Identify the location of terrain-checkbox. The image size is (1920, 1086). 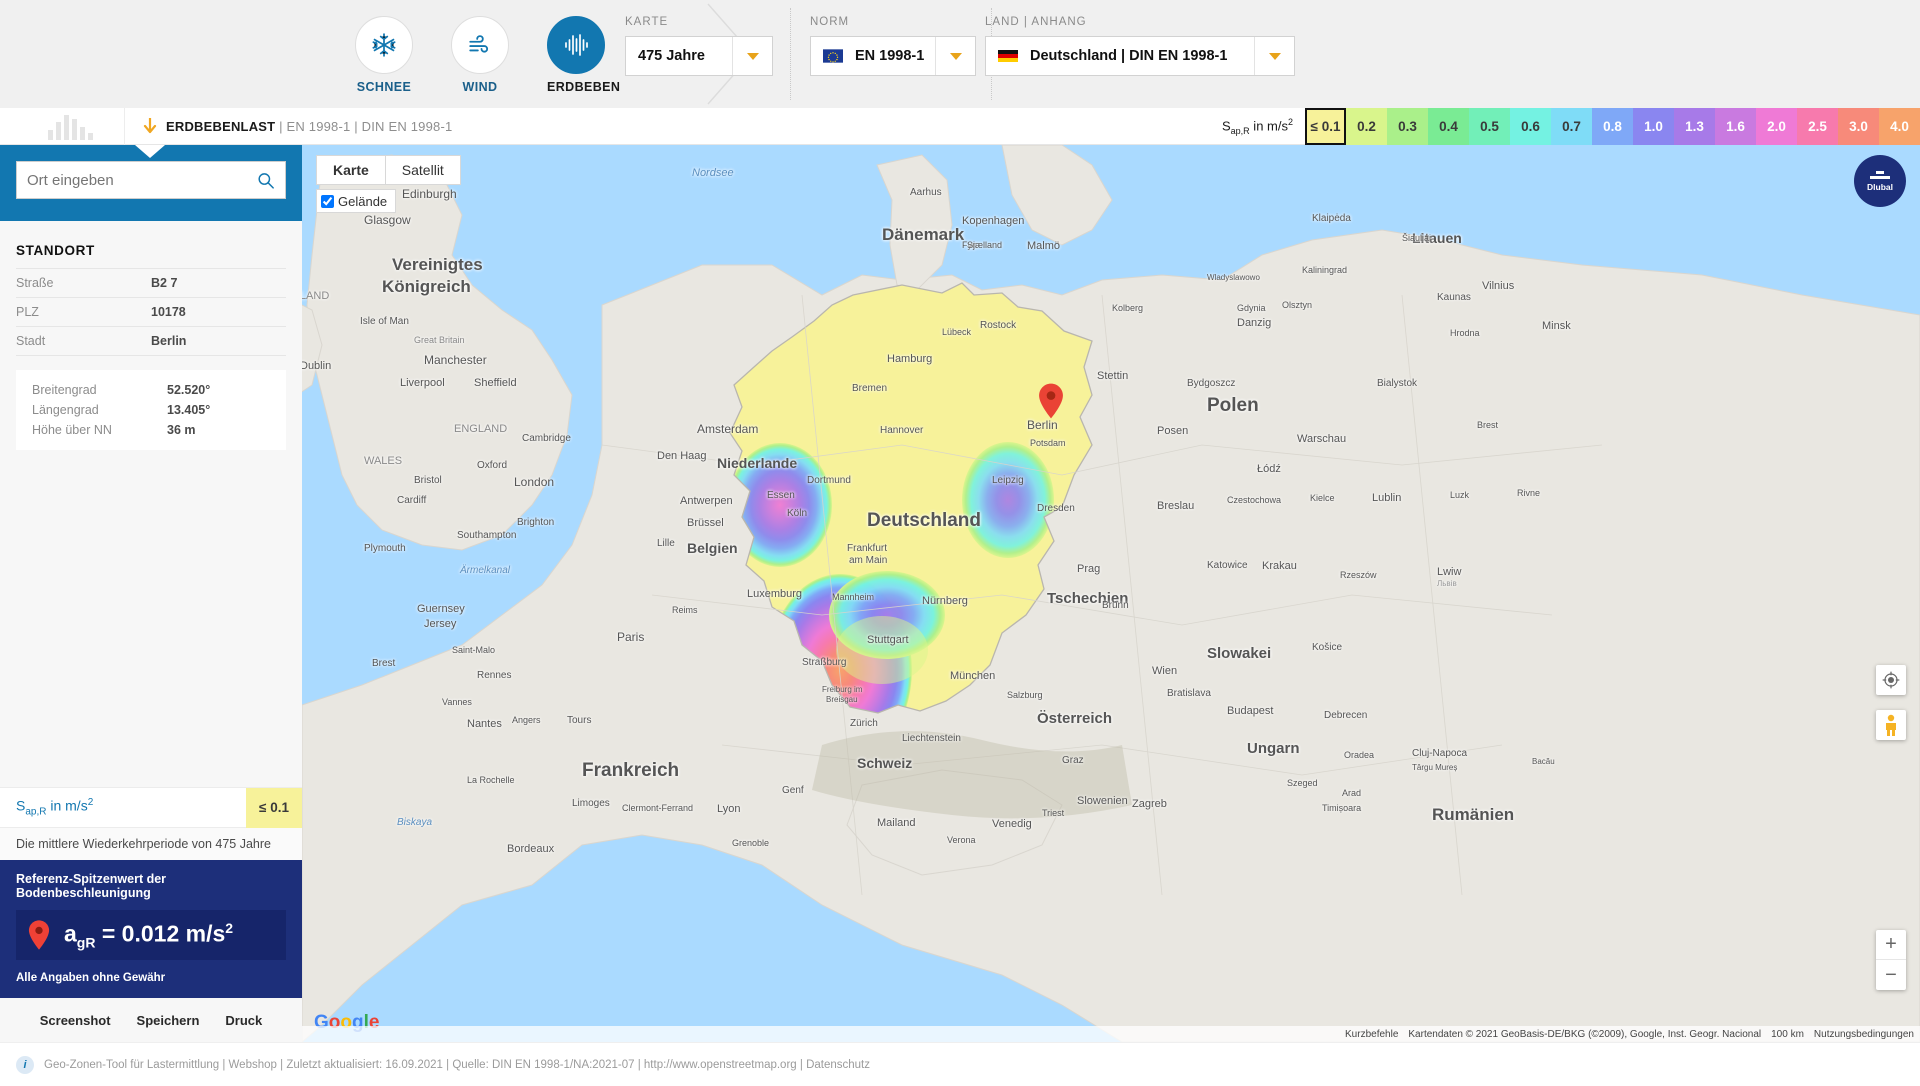
(327, 201).